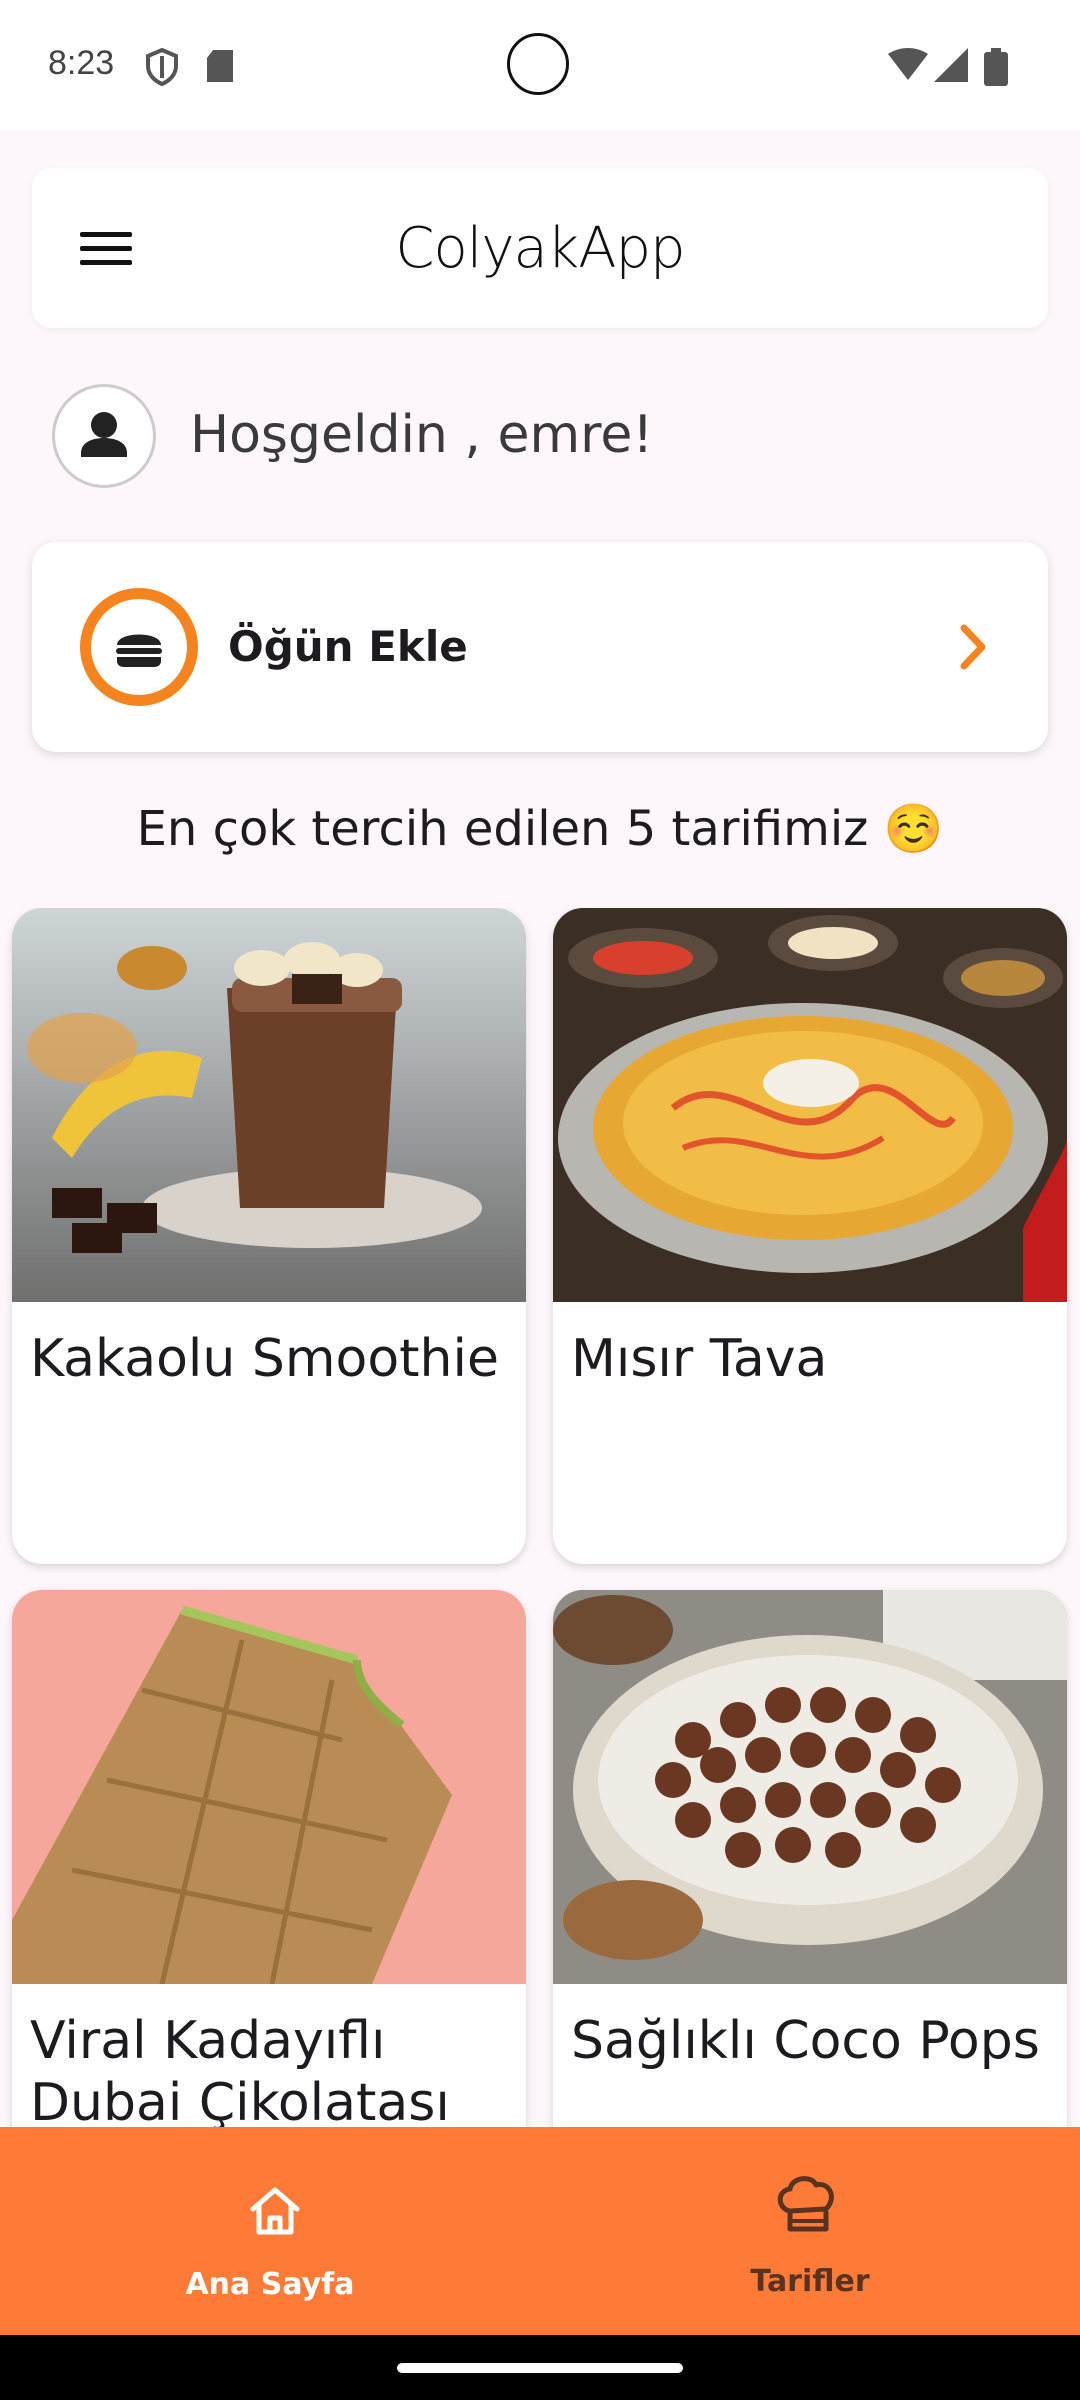 Image resolution: width=1080 pixels, height=2400 pixels. Describe the element at coordinates (540, 647) in the screenshot. I see `add-meal-card: Öğün Ekle` at that location.